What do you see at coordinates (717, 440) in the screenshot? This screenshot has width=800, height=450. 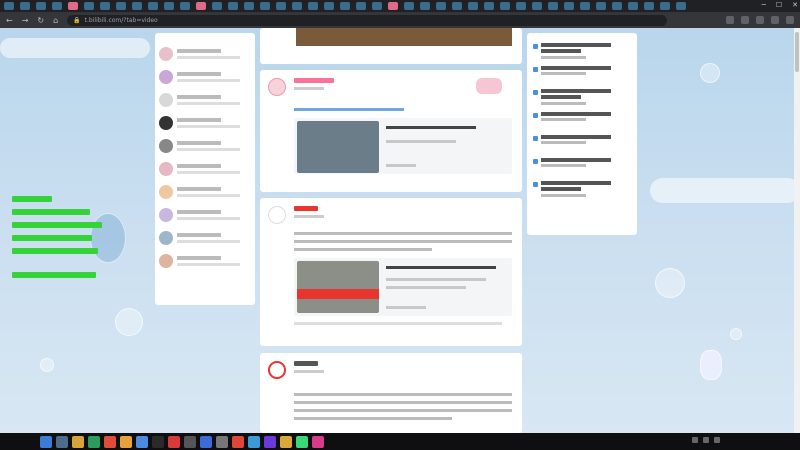 I see `ime-icon` at bounding box center [717, 440].